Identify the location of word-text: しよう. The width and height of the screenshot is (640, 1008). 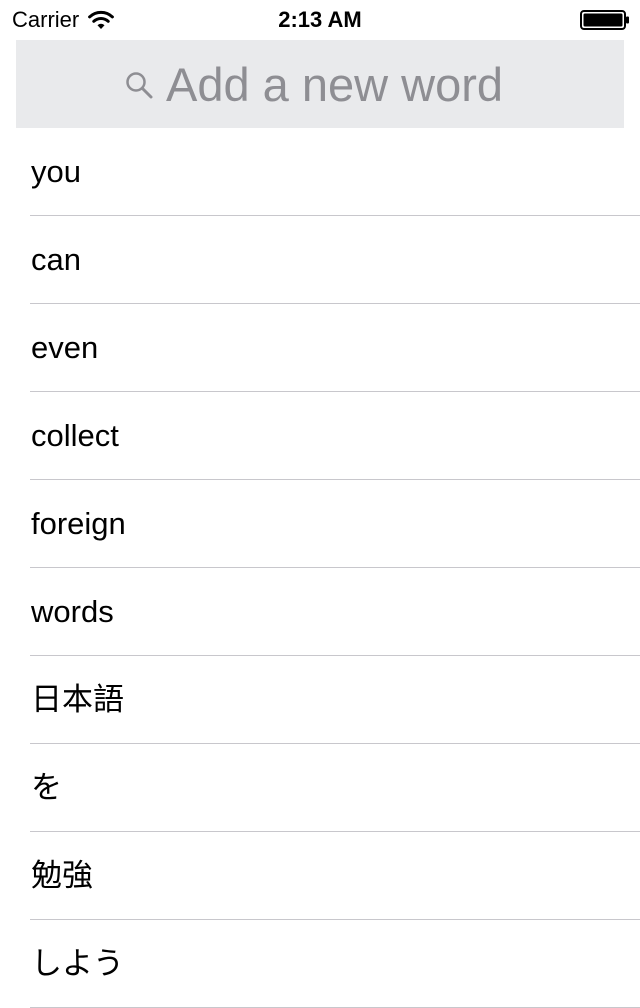
(77, 963).